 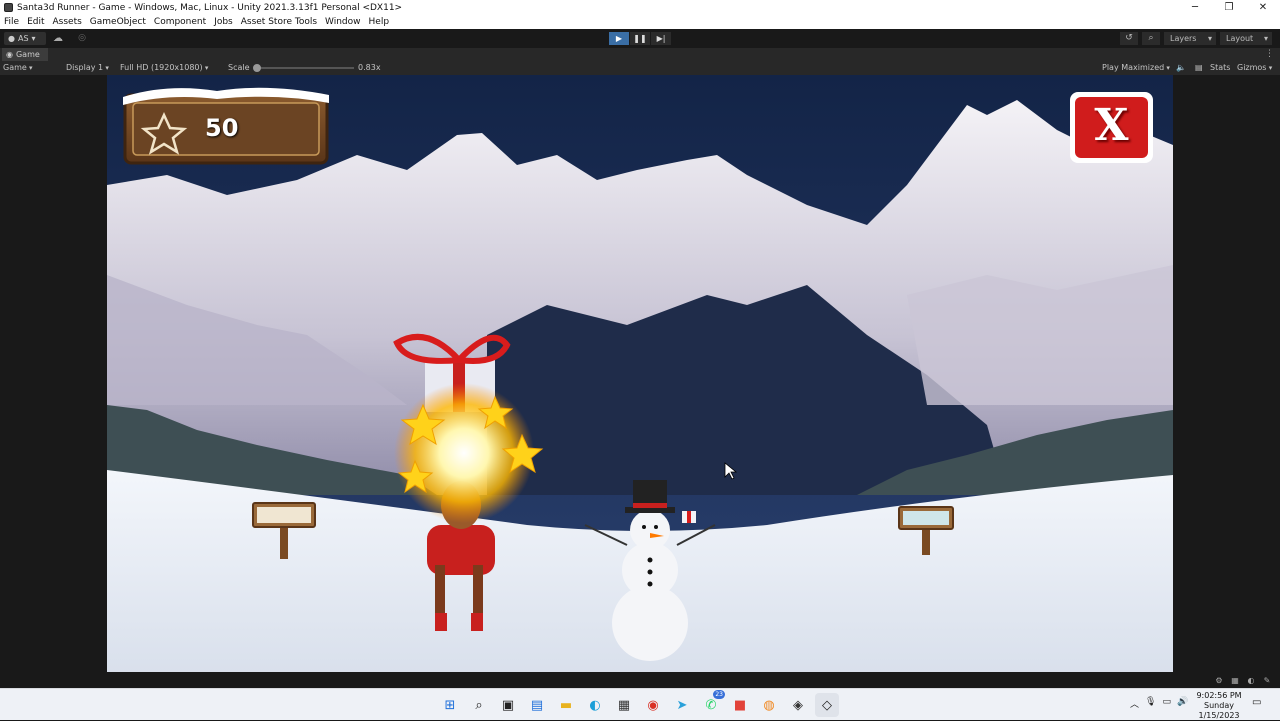 What do you see at coordinates (1159, 703) in the screenshot?
I see `system-tray: ︿ 🎙 ▭ 🔊` at bounding box center [1159, 703].